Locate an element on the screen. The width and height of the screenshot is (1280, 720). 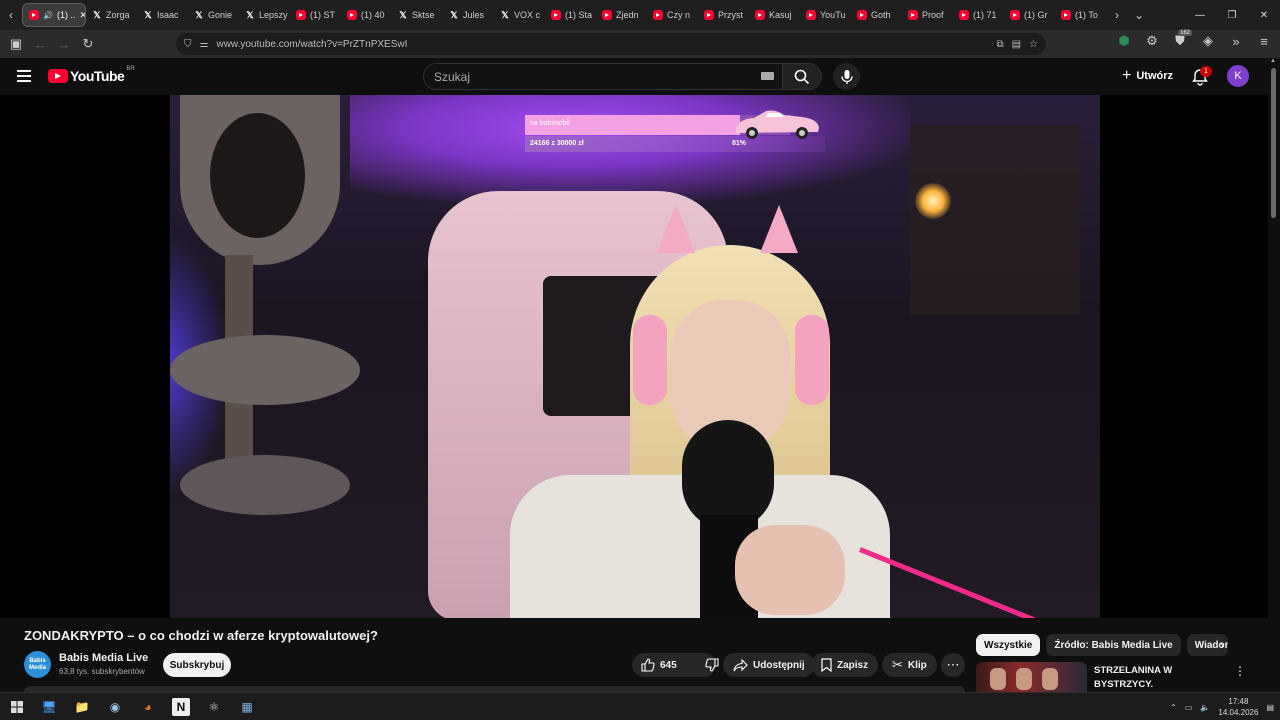
youtube-logo: YouTube BR is located at coordinates (91, 75).